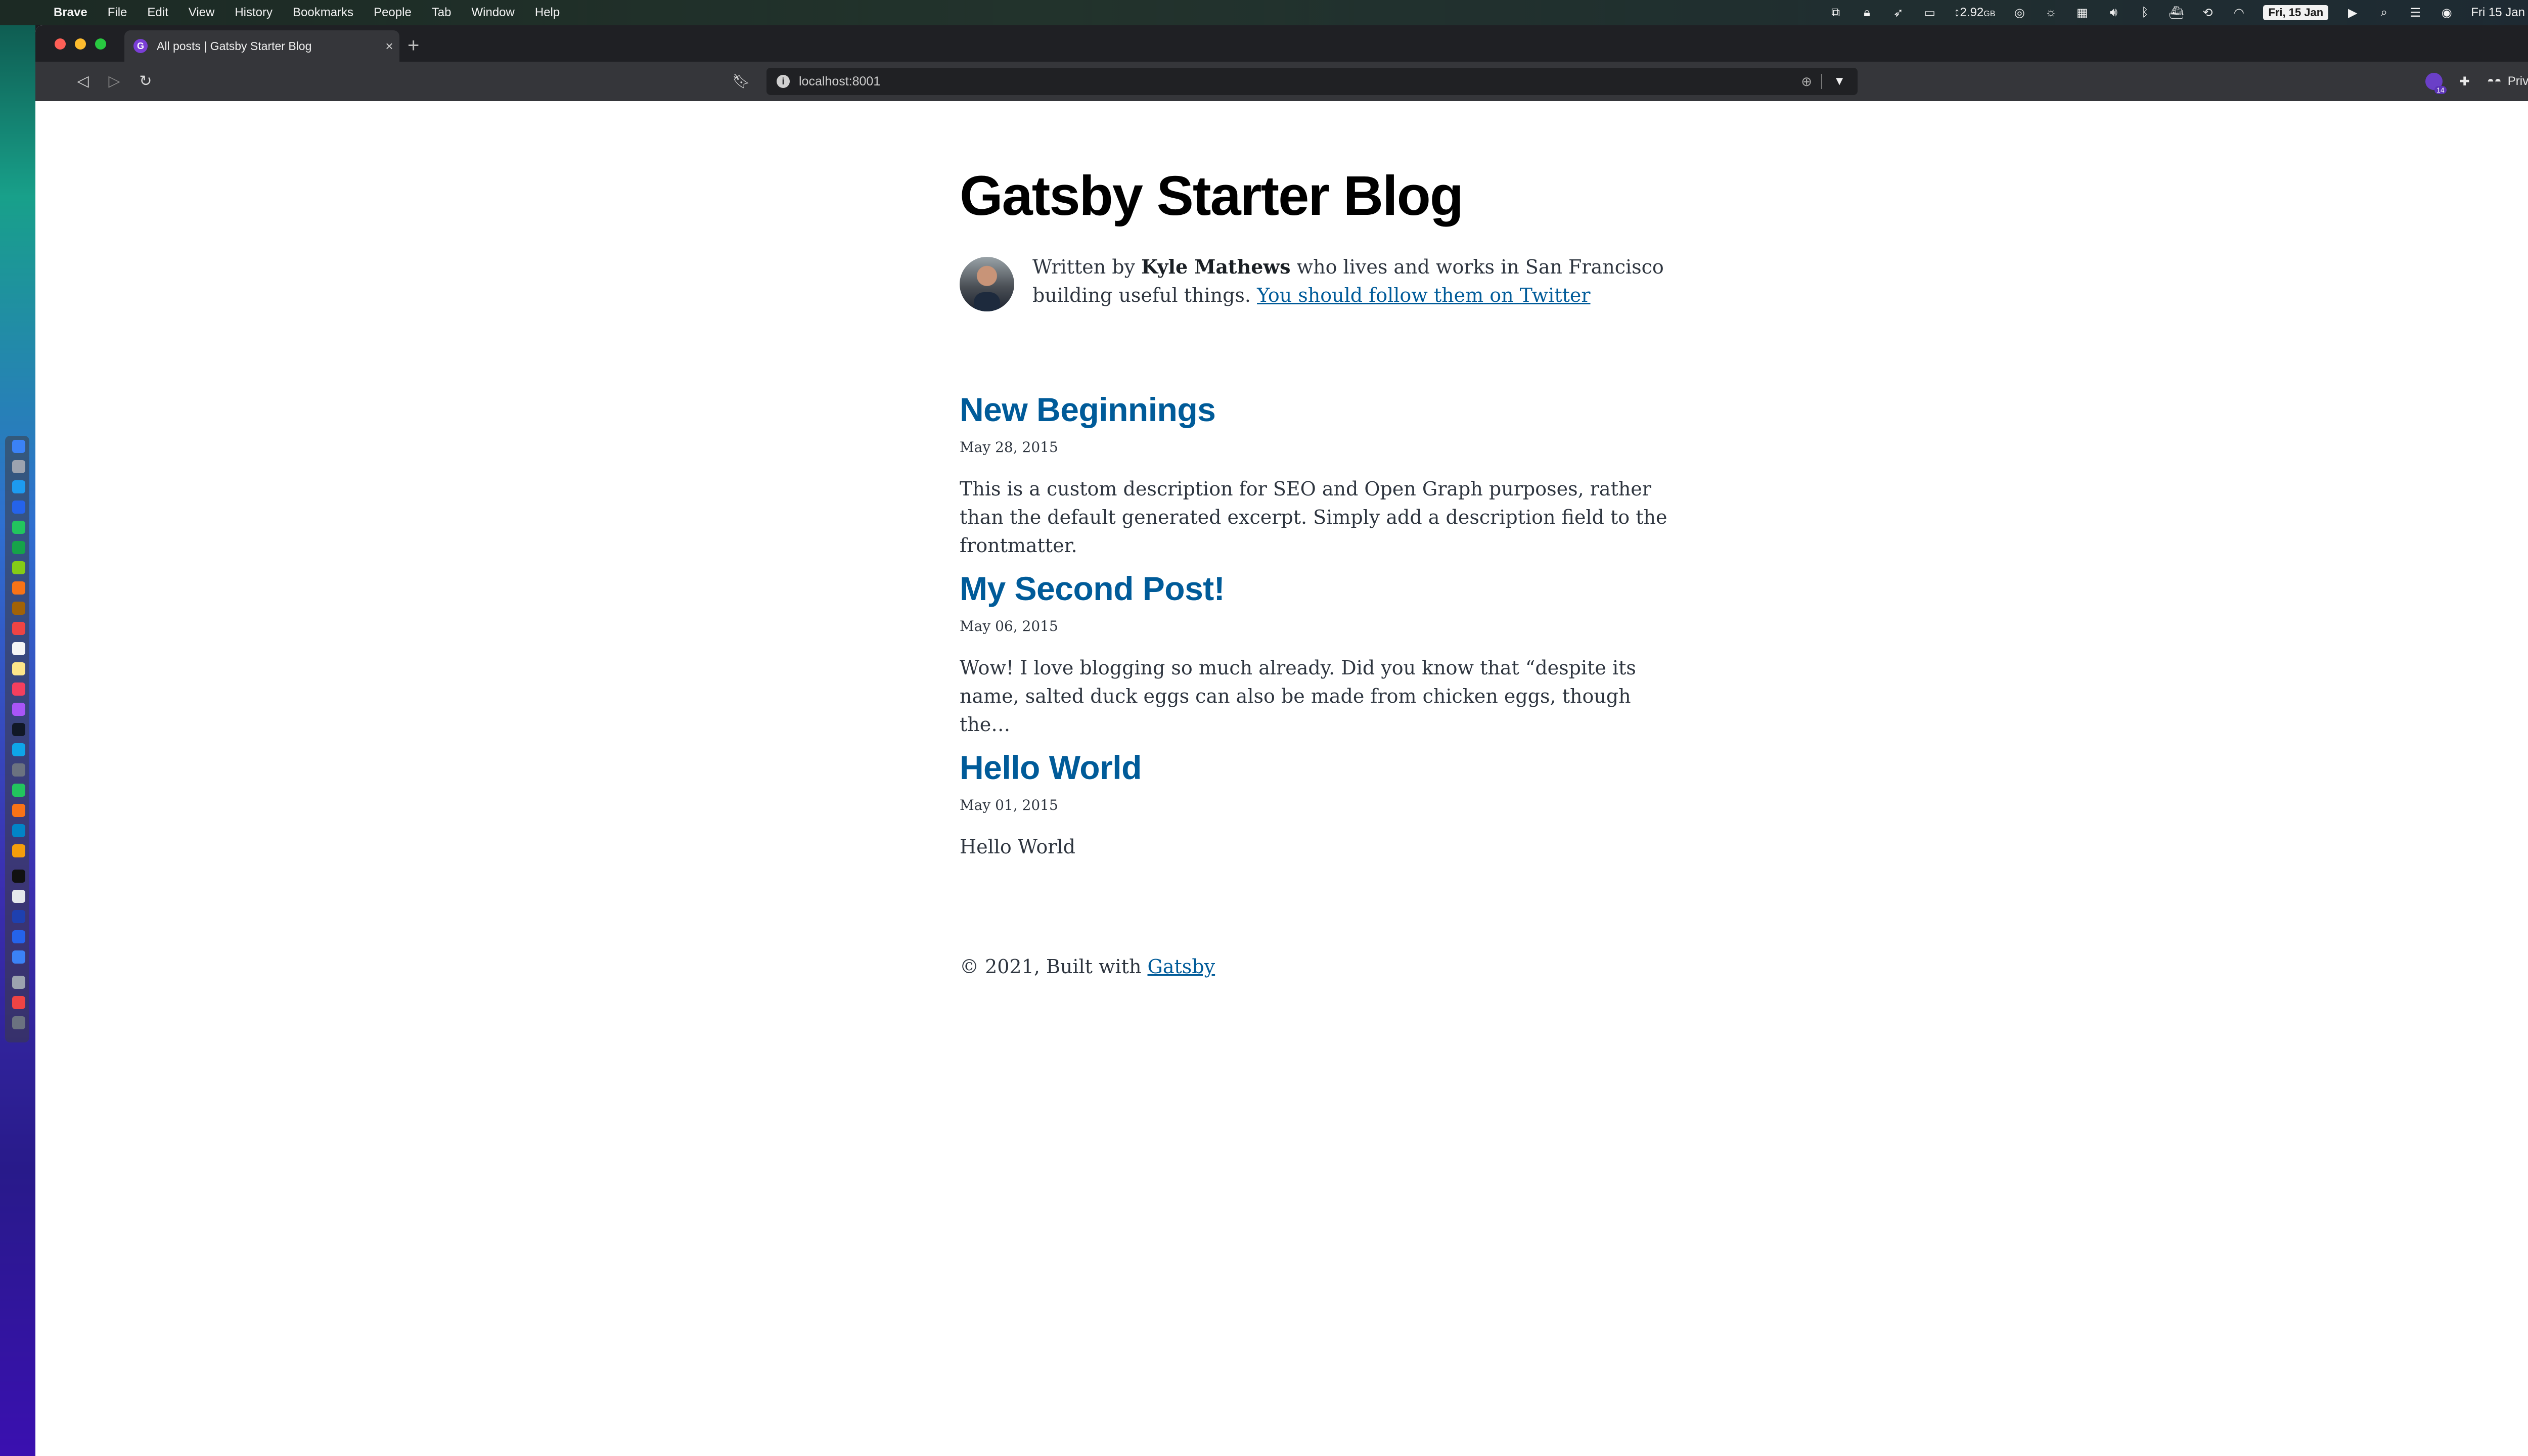 This screenshot has width=2528, height=1456. What do you see at coordinates (1867, 13) in the screenshot?
I see `lock-icon: 🔒︎` at bounding box center [1867, 13].